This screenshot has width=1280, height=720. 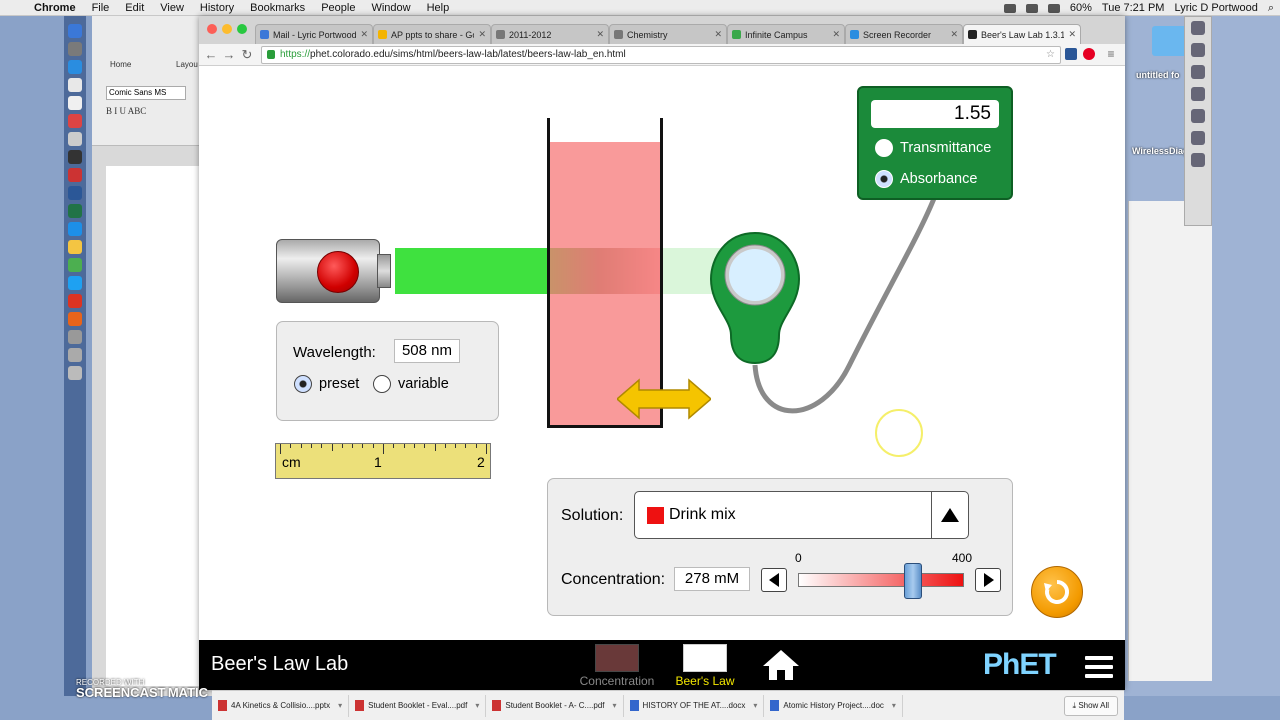 I want to click on tab-chemistry: Chemistry ✕, so click(x=668, y=34).